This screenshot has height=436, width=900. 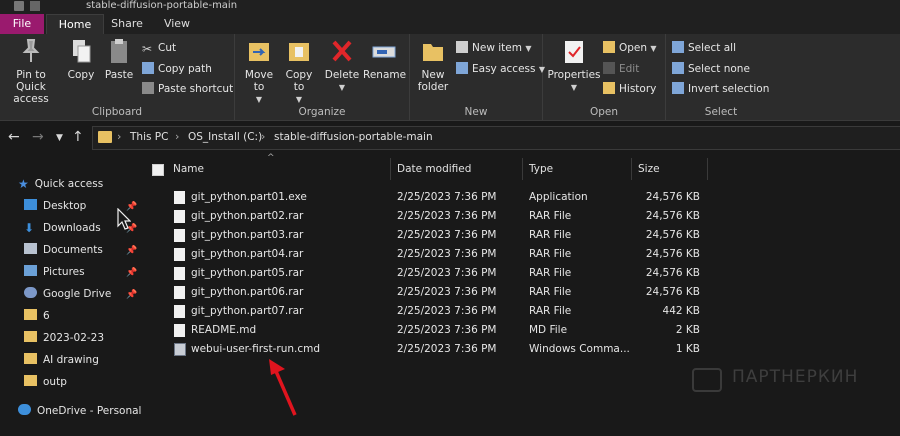 What do you see at coordinates (177, 69) in the screenshot?
I see `copy-path-button: Copy path` at bounding box center [177, 69].